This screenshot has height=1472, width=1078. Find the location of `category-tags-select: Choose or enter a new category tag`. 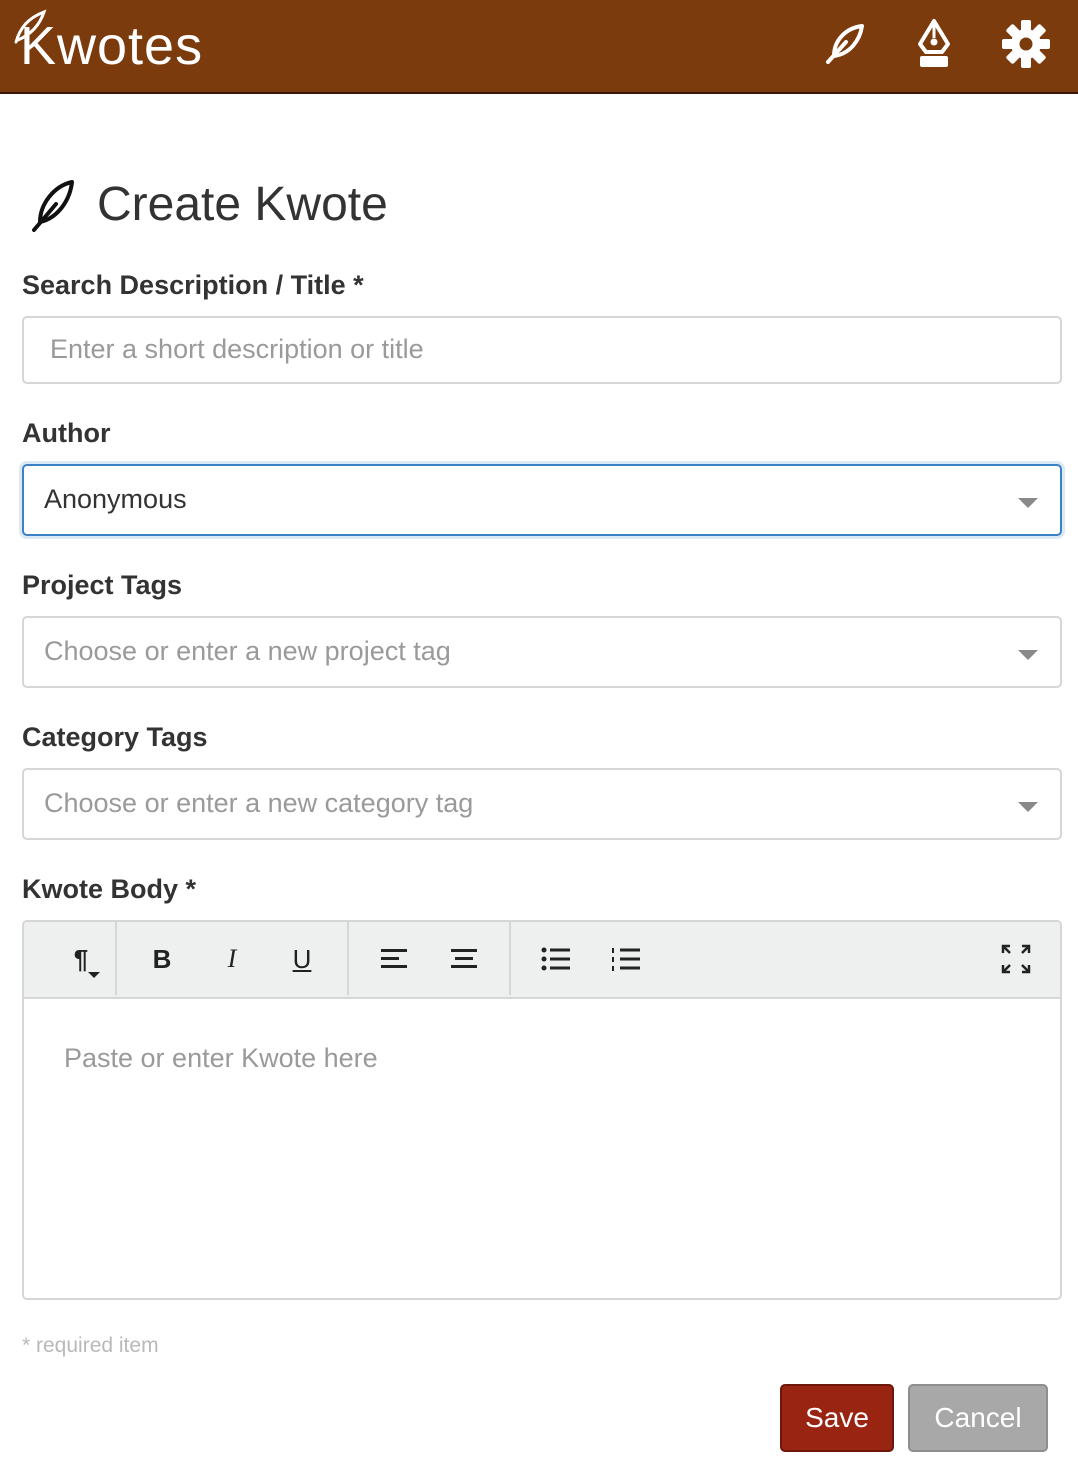

category-tags-select: Choose or enter a new category tag is located at coordinates (542, 804).